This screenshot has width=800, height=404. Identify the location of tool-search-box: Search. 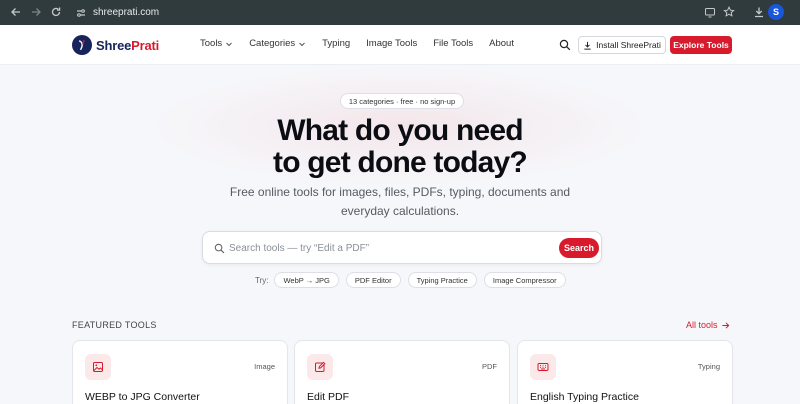
(402, 247).